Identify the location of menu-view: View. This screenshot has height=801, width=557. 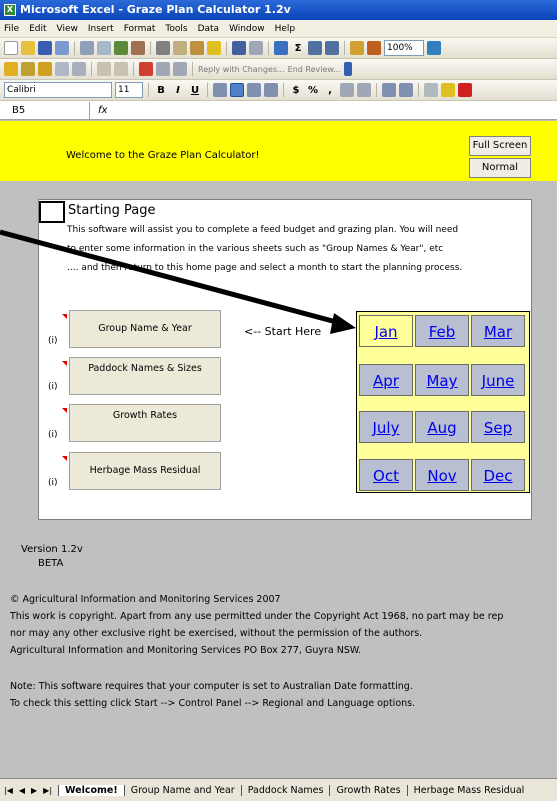
(67, 29).